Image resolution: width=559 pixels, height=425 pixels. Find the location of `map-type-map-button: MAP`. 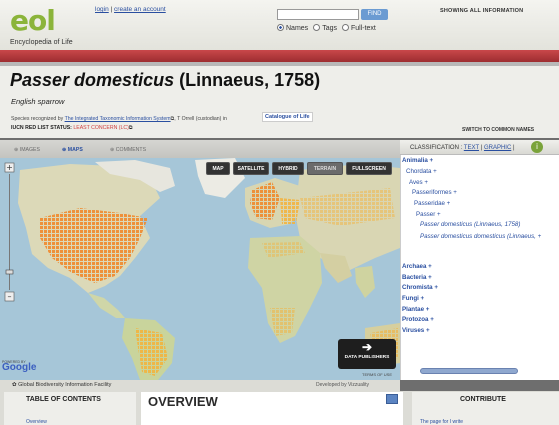

map-type-map-button: MAP is located at coordinates (218, 168).